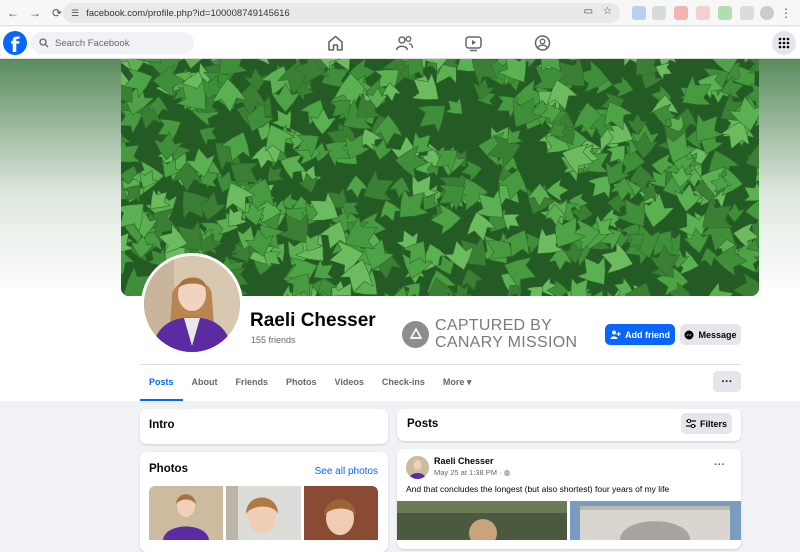  I want to click on filters-button: Filters, so click(706, 423).